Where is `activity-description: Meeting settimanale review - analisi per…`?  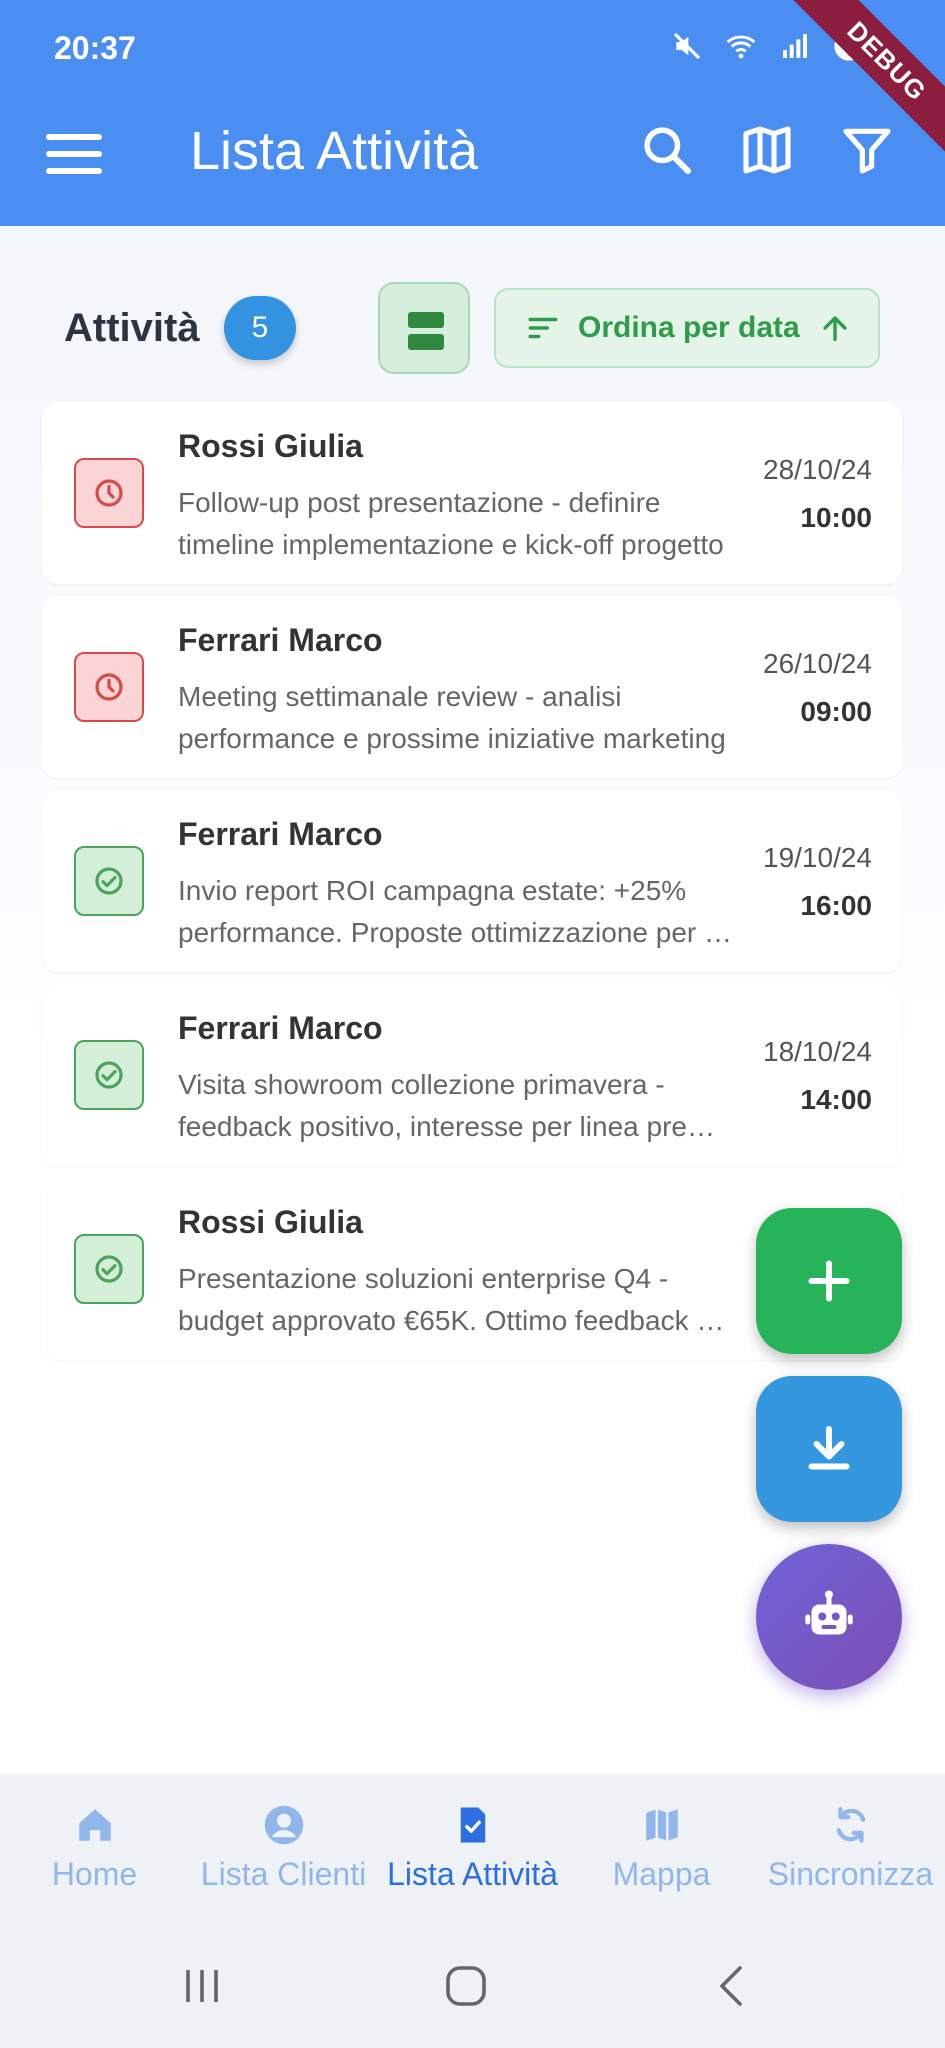
activity-description: Meeting settimanale review - analisi per… is located at coordinates (458, 718).